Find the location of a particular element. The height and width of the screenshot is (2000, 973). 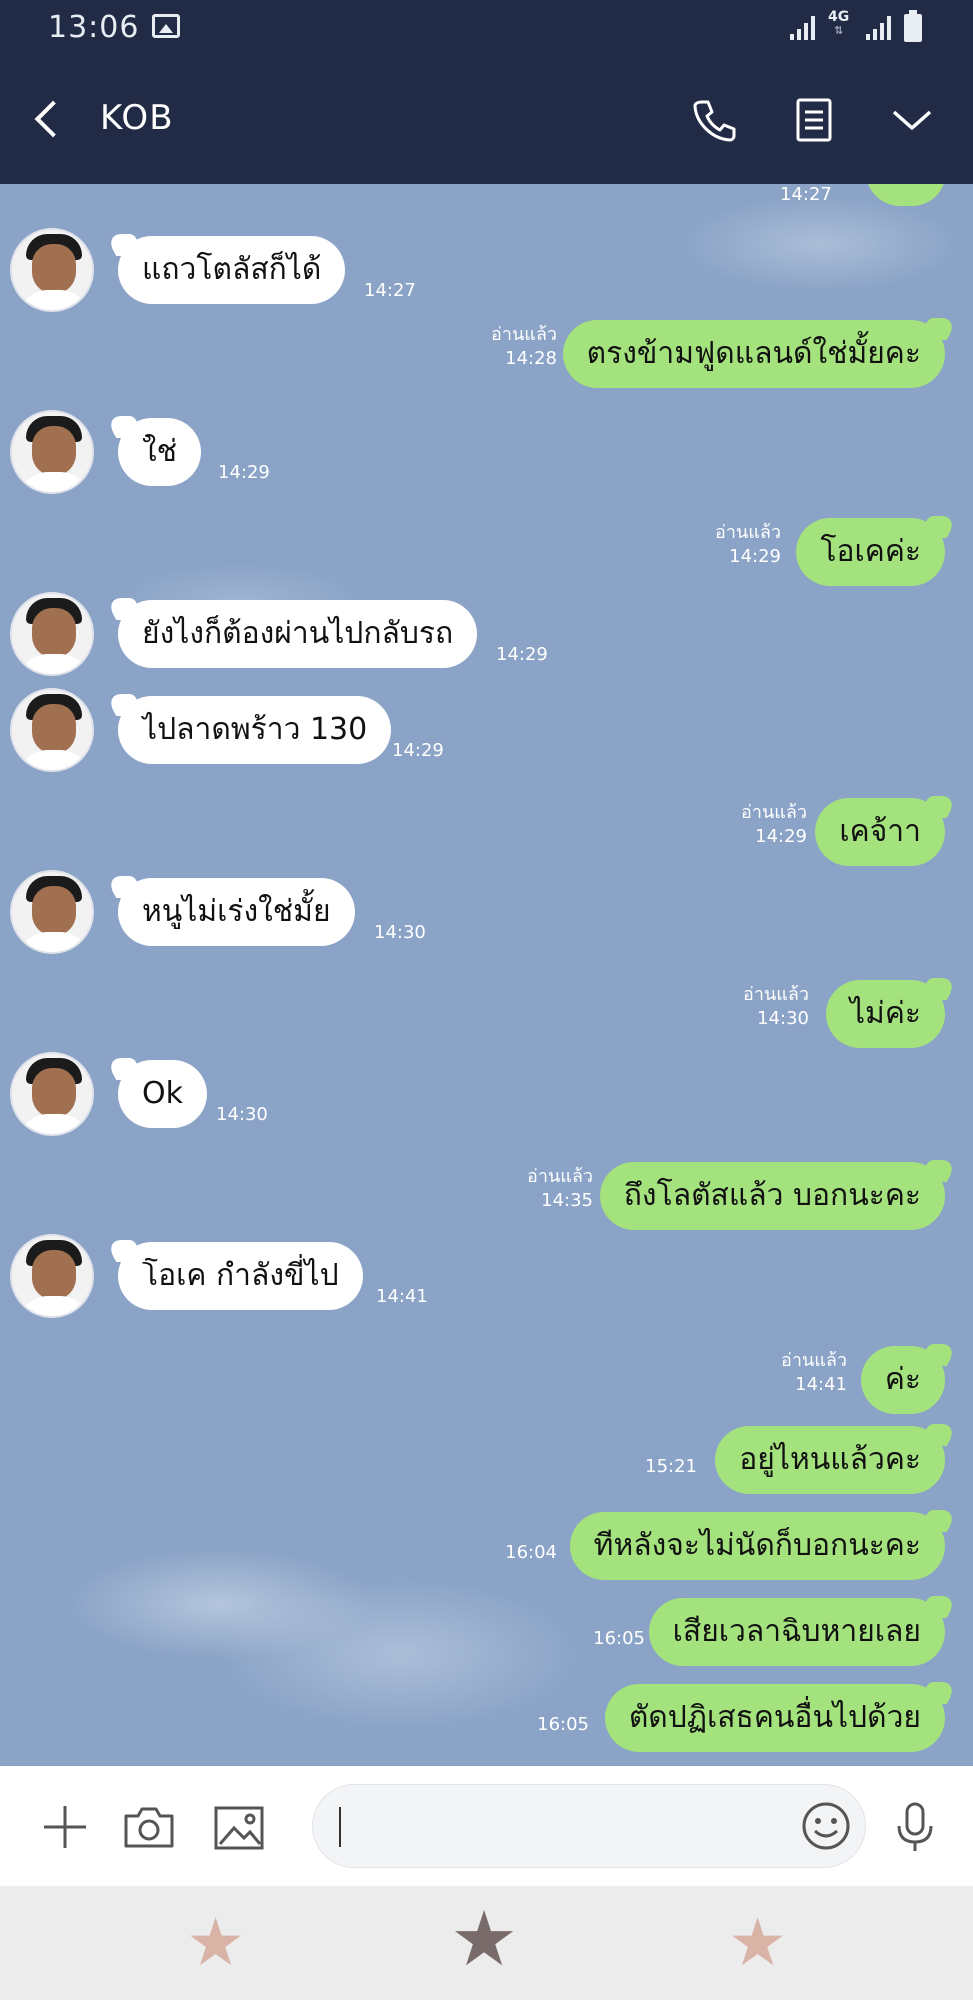

gallery-notification-icon is located at coordinates (166, 26).